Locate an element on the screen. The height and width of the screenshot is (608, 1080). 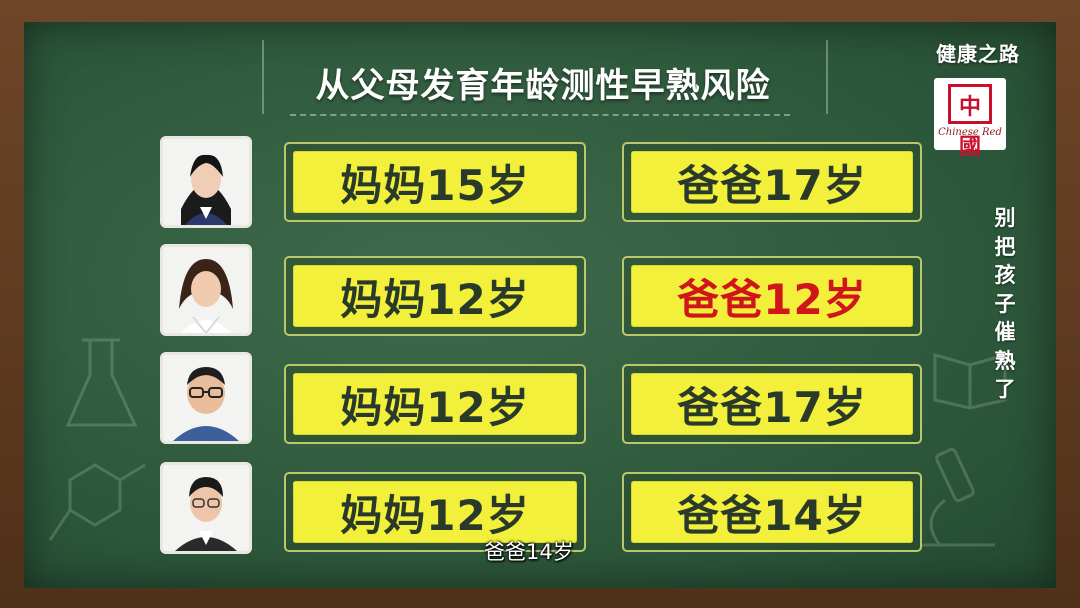
title-underline is located at coordinates (540, 115).